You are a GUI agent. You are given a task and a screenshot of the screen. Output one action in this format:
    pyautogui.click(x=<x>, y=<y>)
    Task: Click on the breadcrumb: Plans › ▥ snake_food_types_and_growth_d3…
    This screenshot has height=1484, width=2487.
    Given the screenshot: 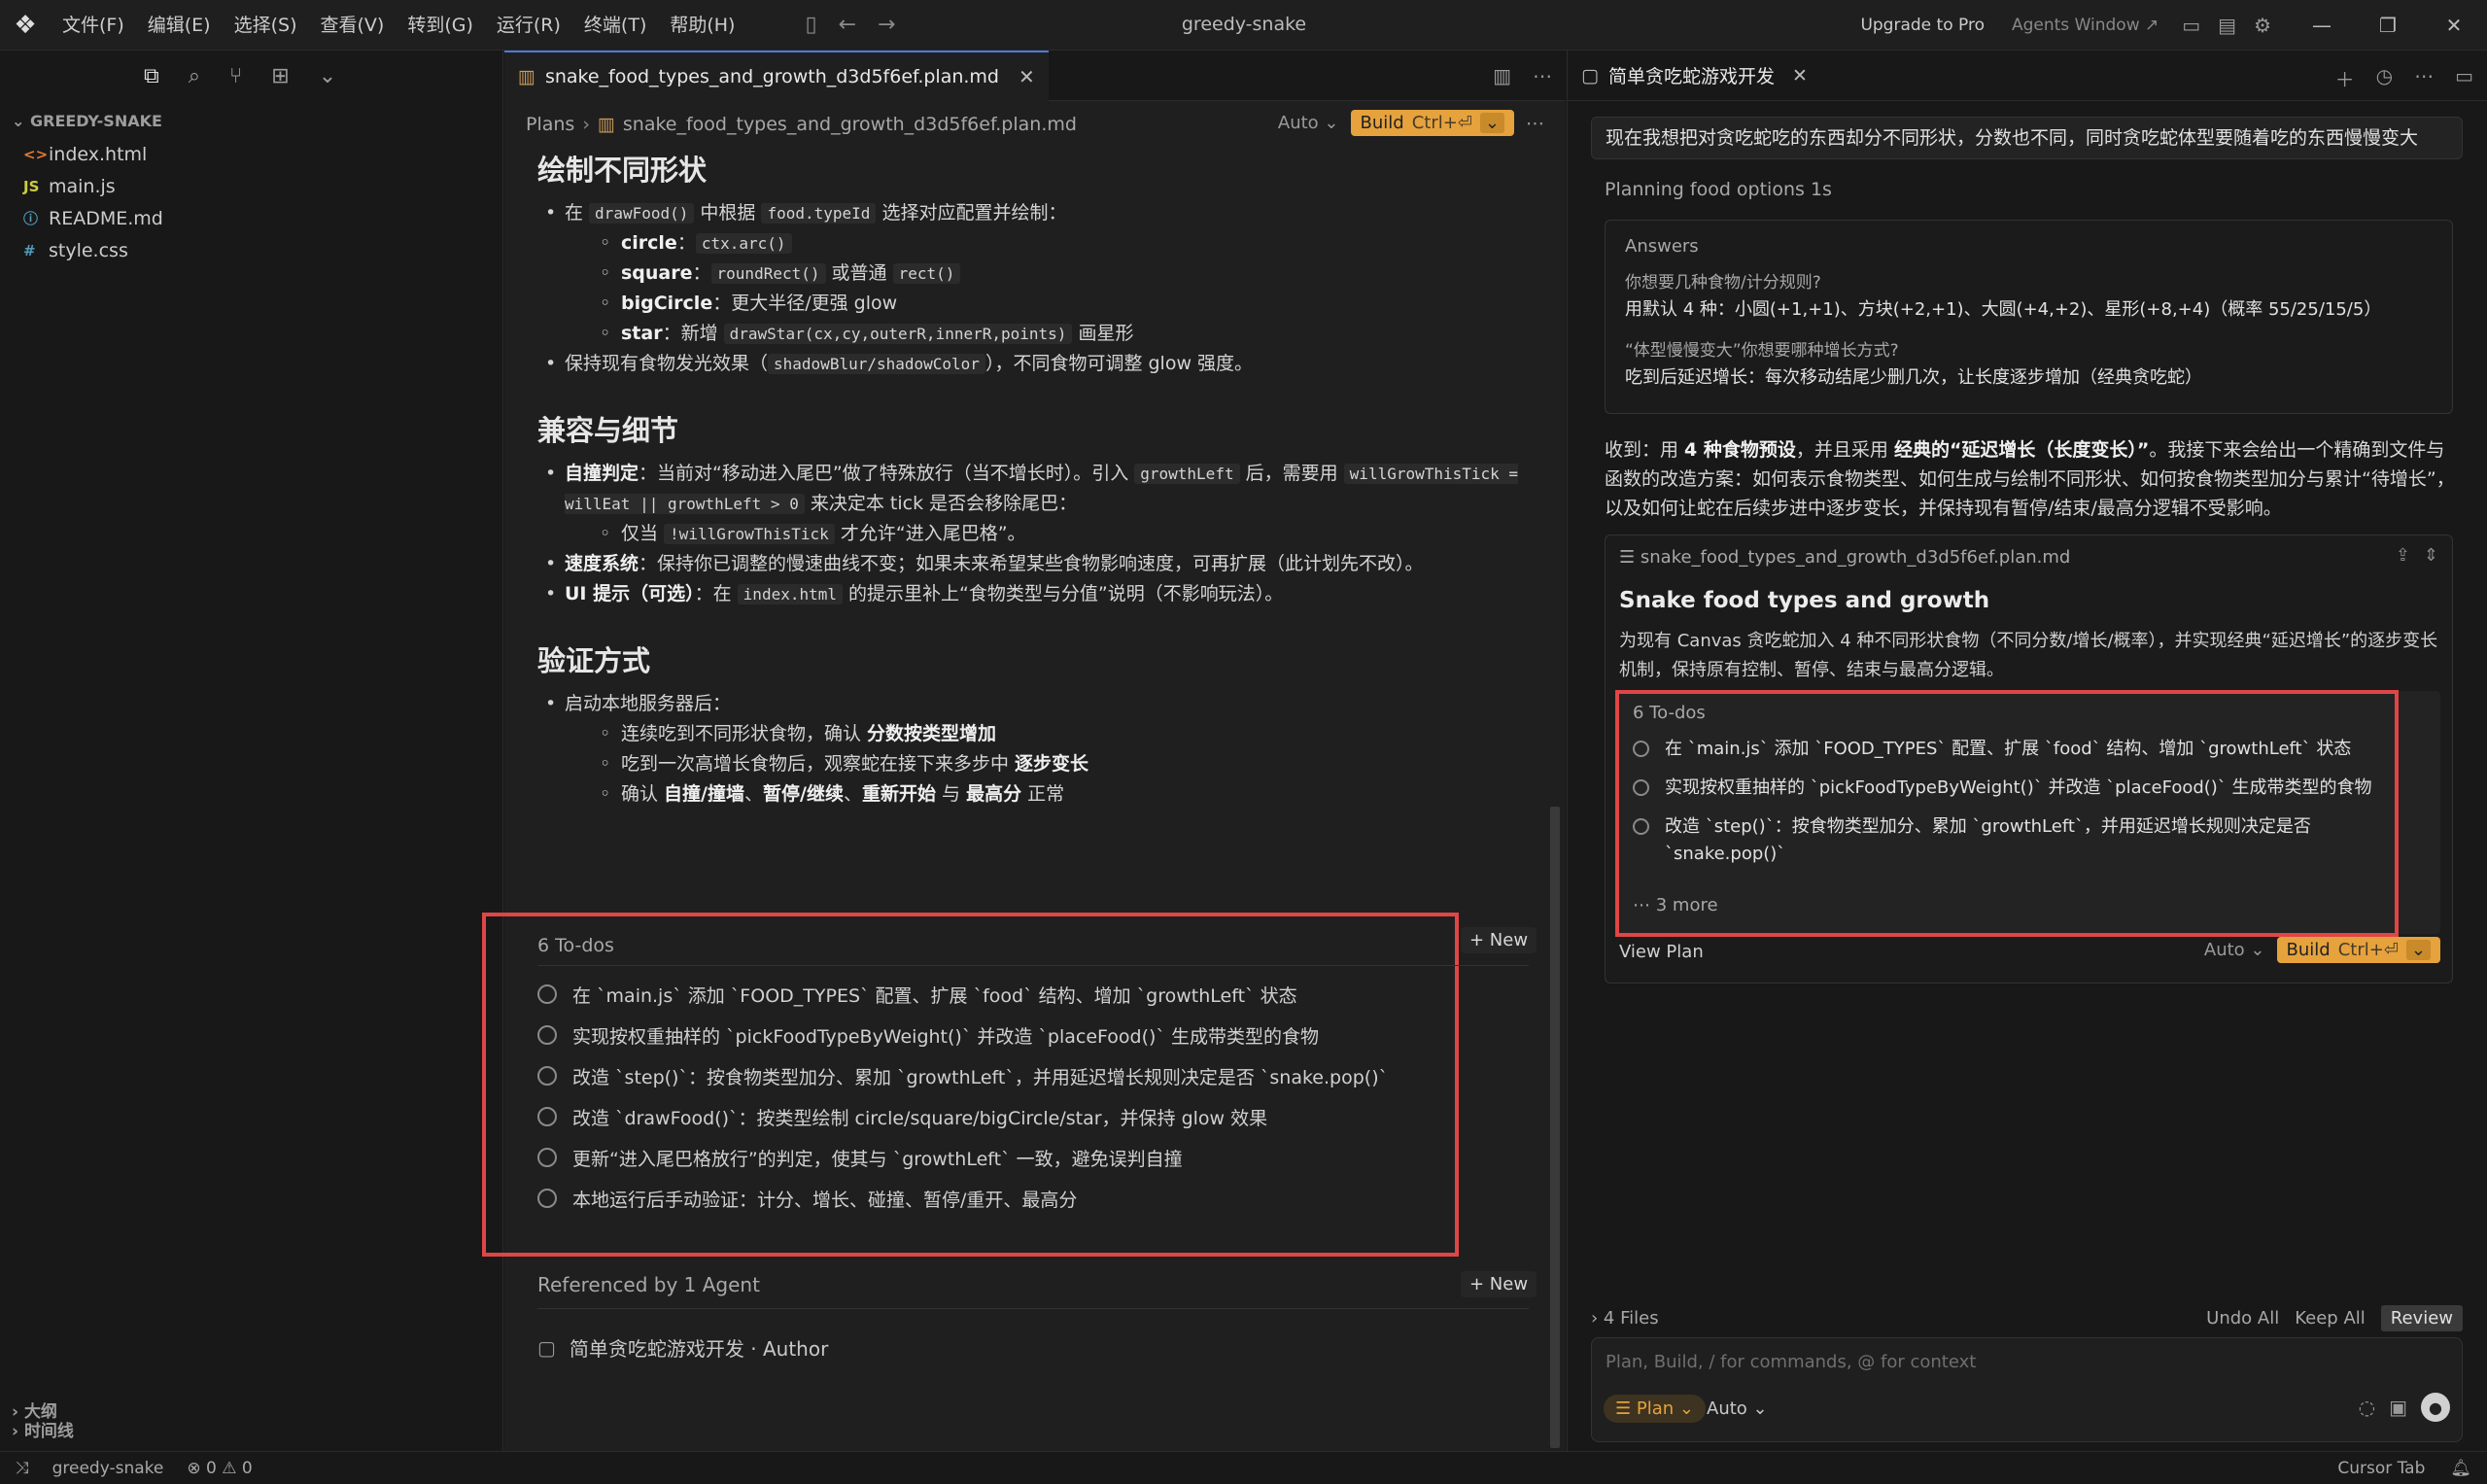 What is the action you would take?
    pyautogui.click(x=1035, y=124)
    